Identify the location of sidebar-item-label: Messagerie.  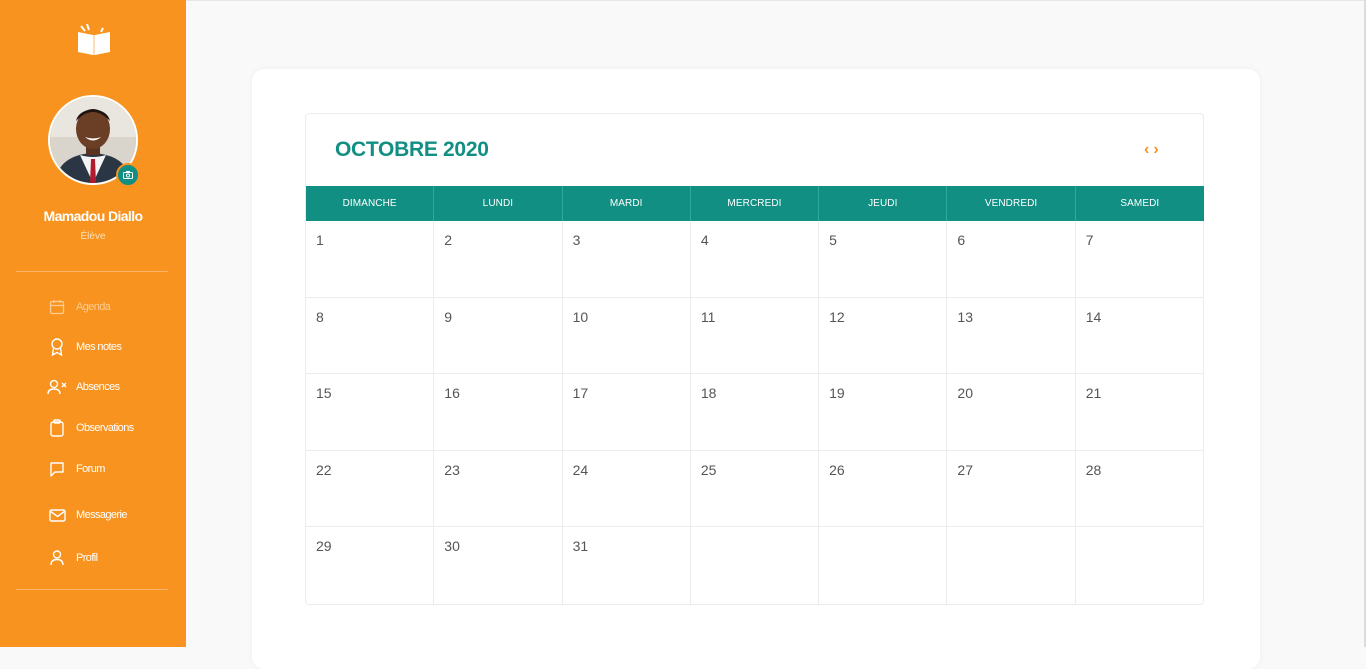
(101, 515).